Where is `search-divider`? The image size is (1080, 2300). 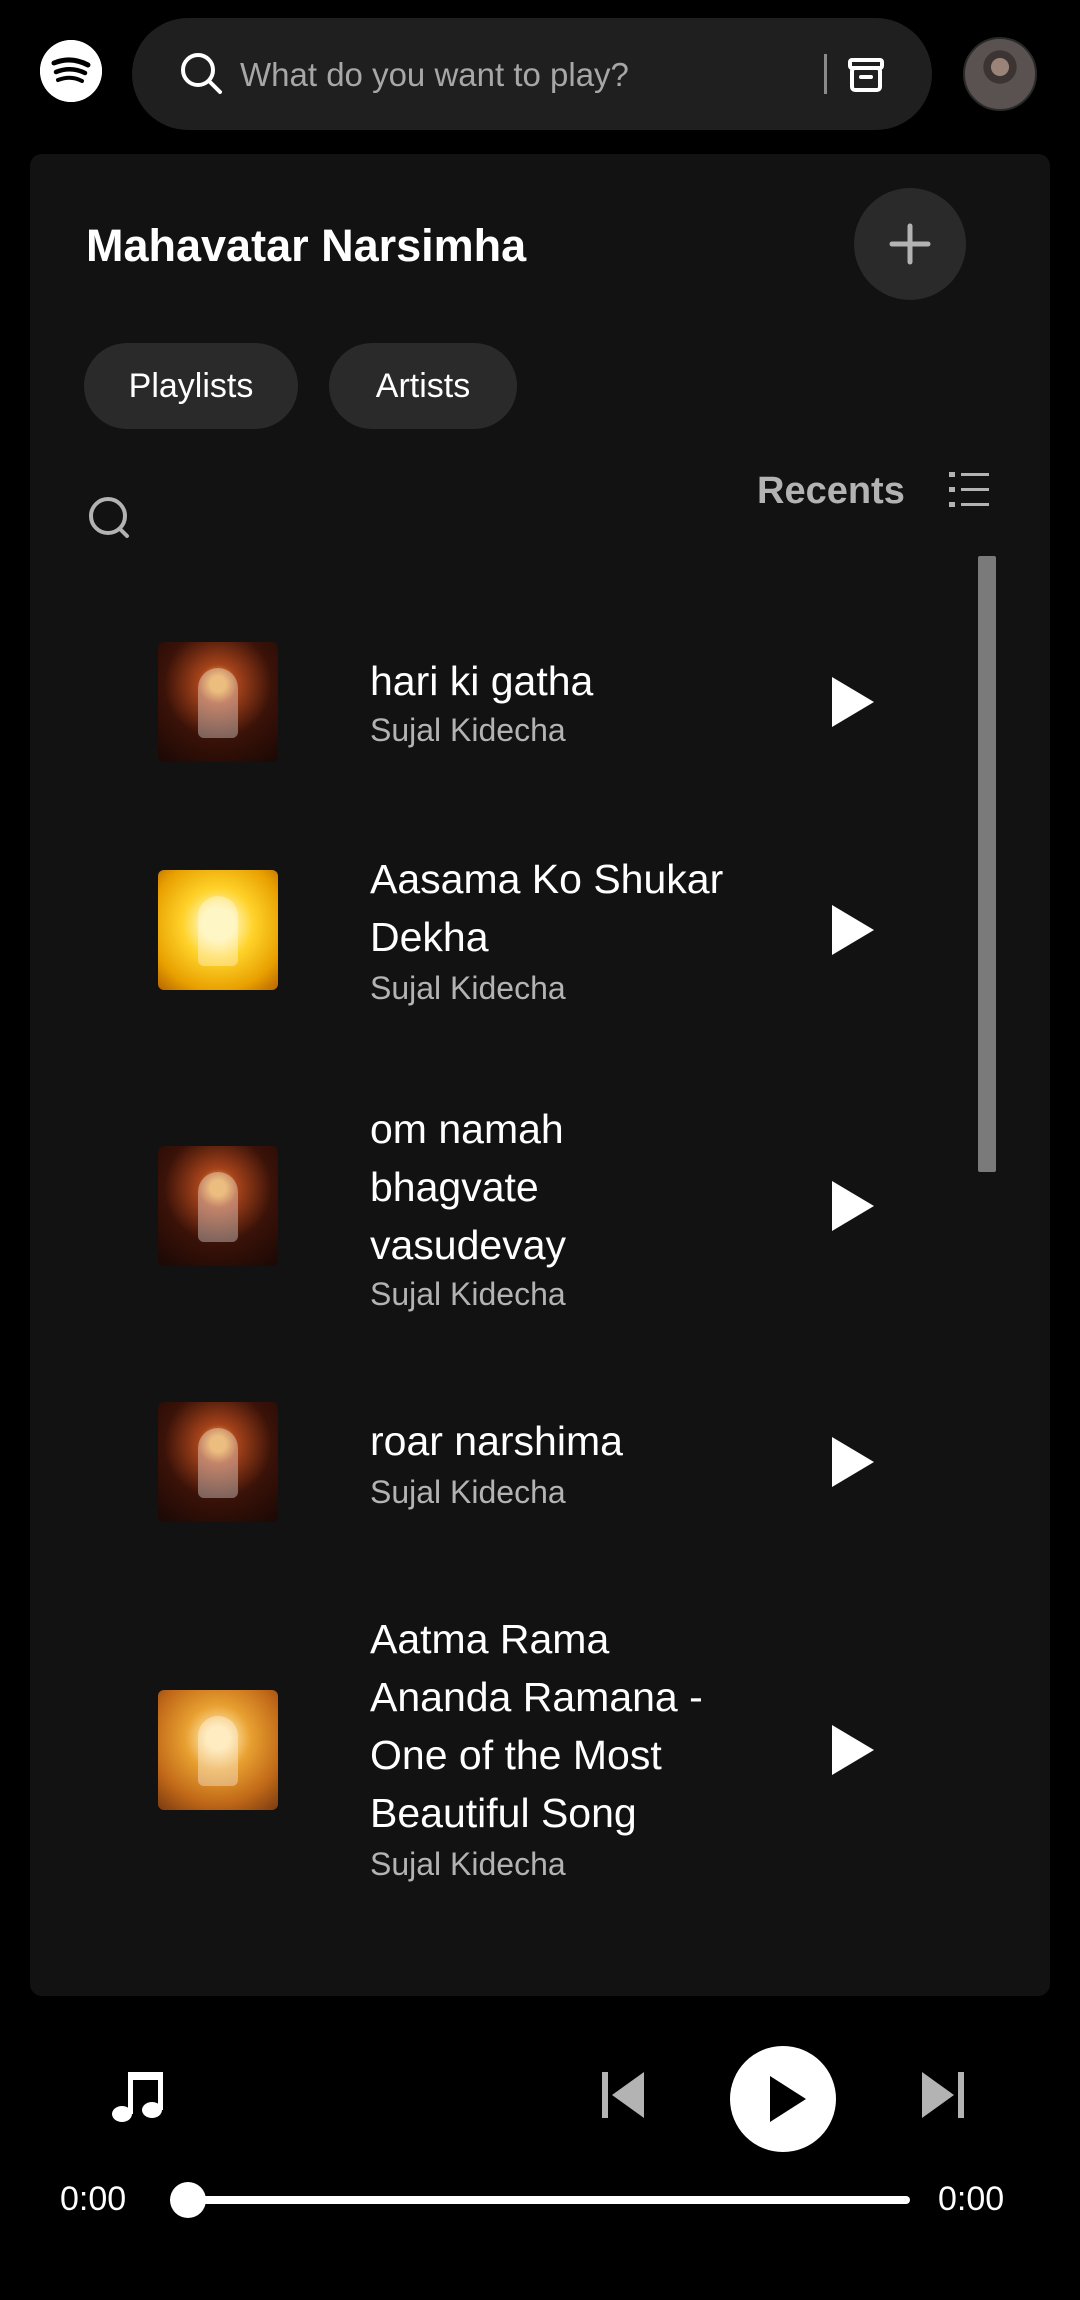 search-divider is located at coordinates (825, 74).